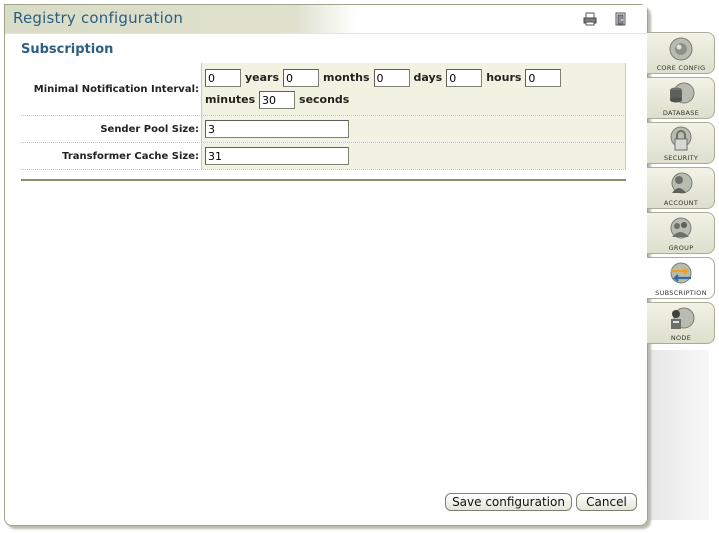 This screenshot has height=533, width=719. What do you see at coordinates (324, 99) in the screenshot?
I see `seconds-label: seconds` at bounding box center [324, 99].